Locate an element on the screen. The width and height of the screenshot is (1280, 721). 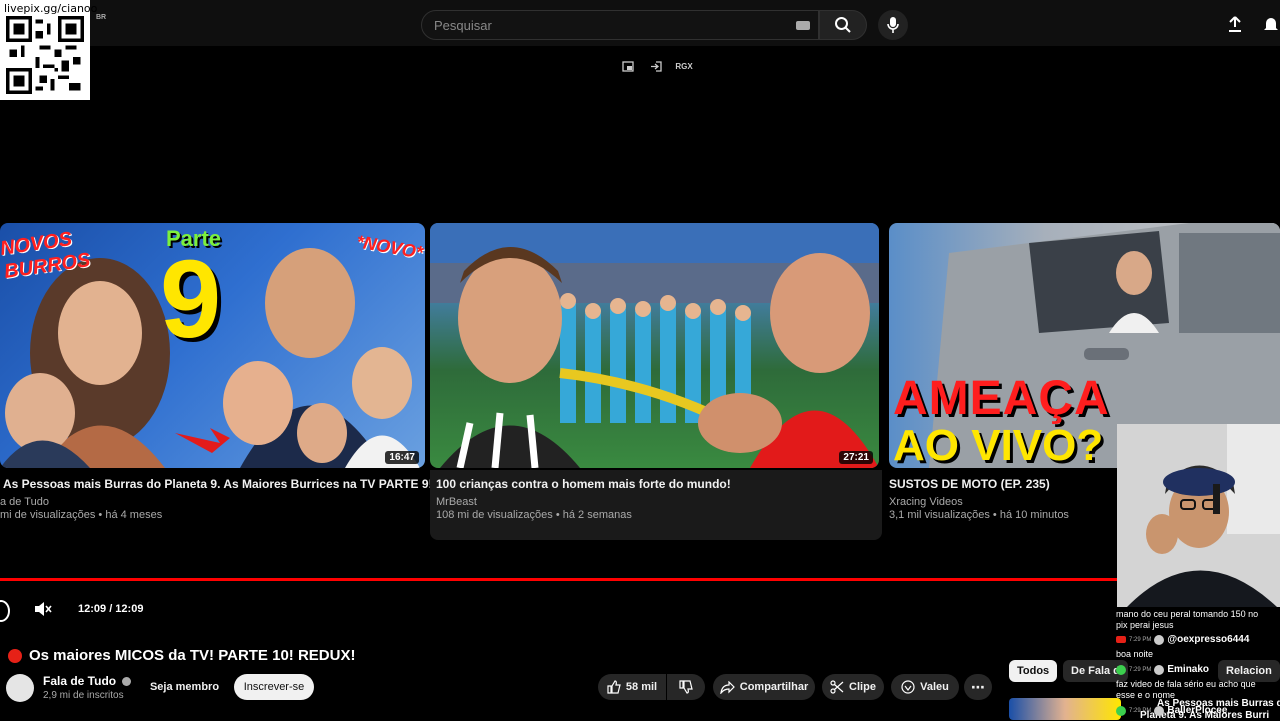
mini-player-controls: RGX is located at coordinates (656, 66).